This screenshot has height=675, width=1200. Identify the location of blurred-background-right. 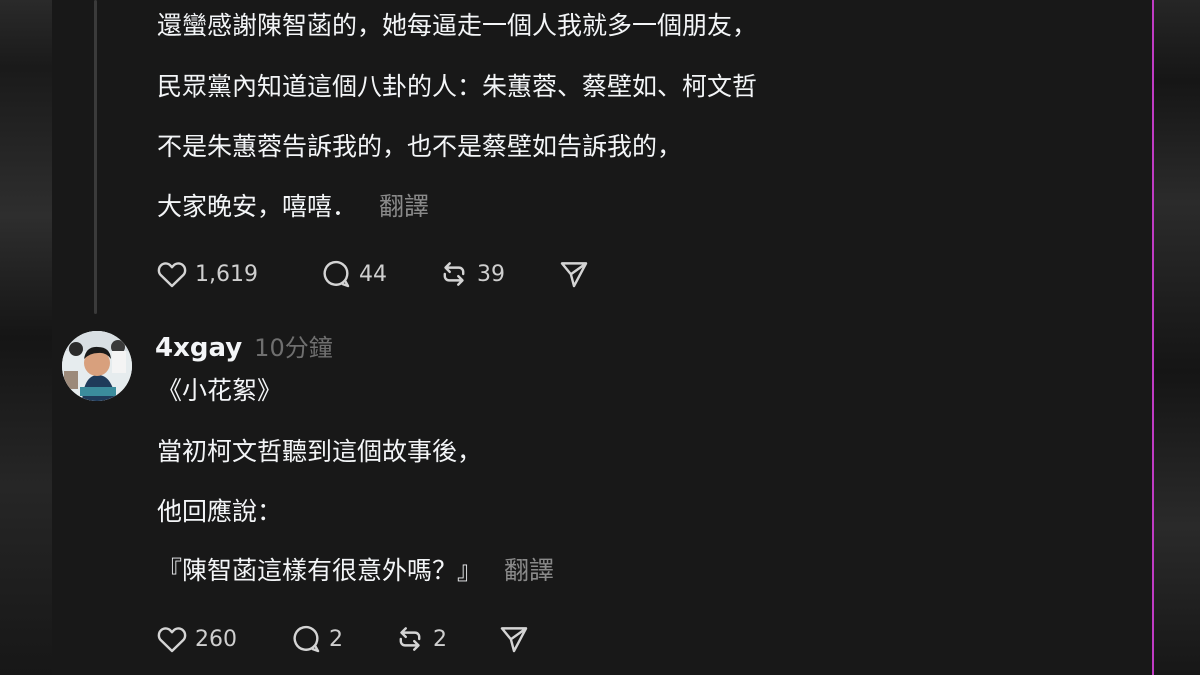
(1177, 337).